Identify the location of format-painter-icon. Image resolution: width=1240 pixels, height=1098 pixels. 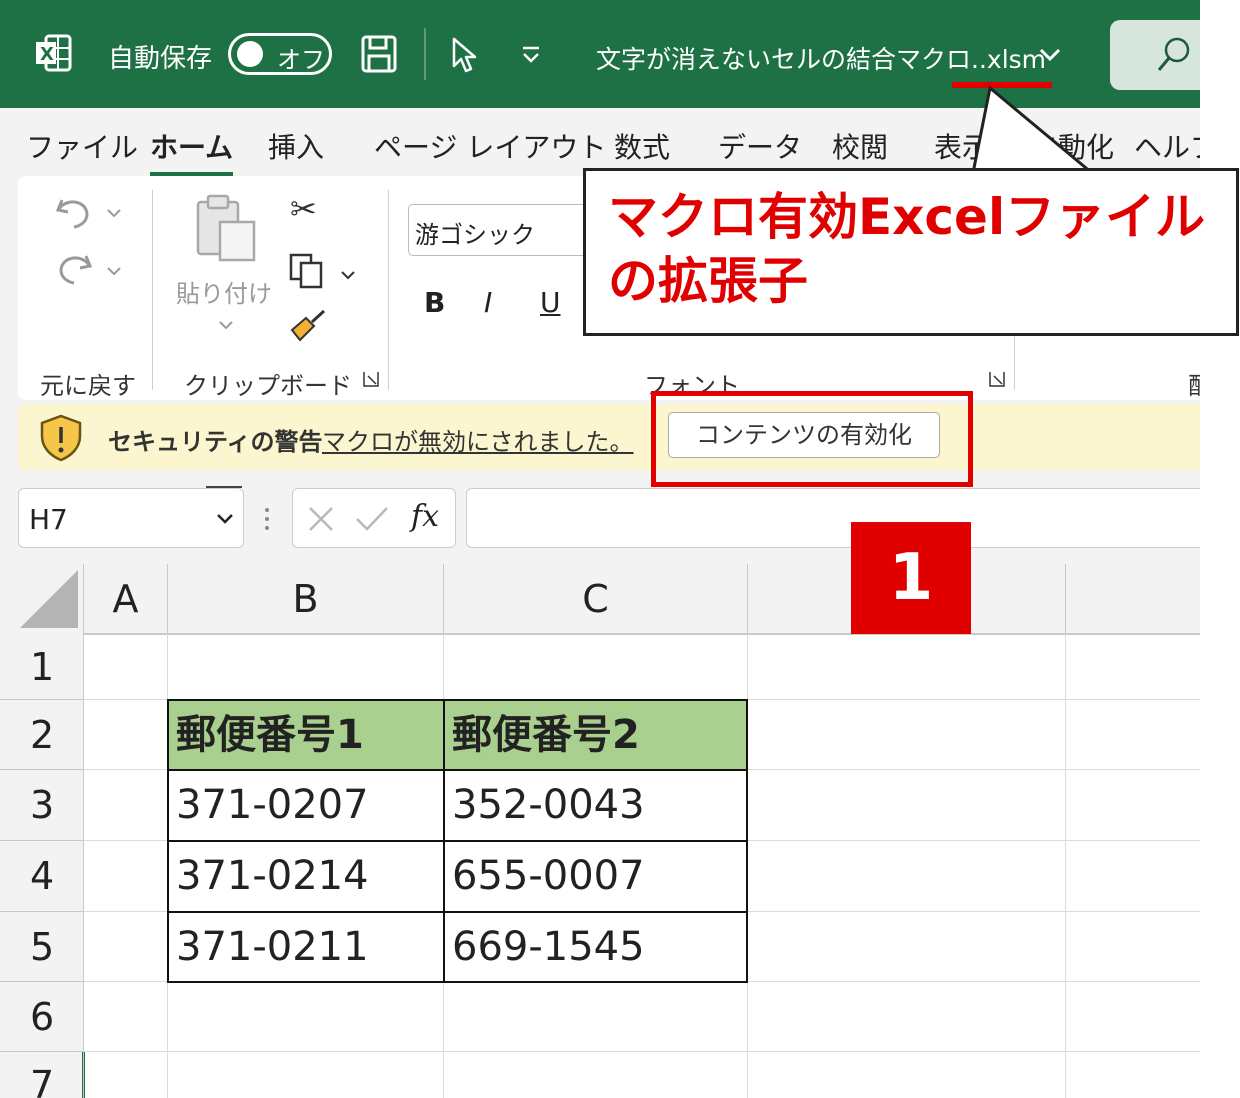
(308, 326).